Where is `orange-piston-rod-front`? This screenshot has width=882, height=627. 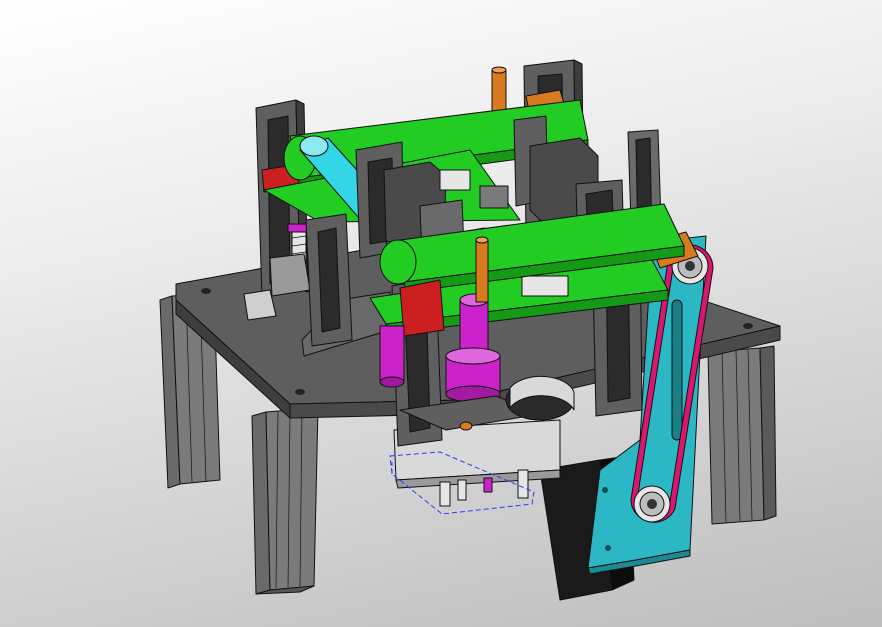
orange-piston-rod-front is located at coordinates (482, 269).